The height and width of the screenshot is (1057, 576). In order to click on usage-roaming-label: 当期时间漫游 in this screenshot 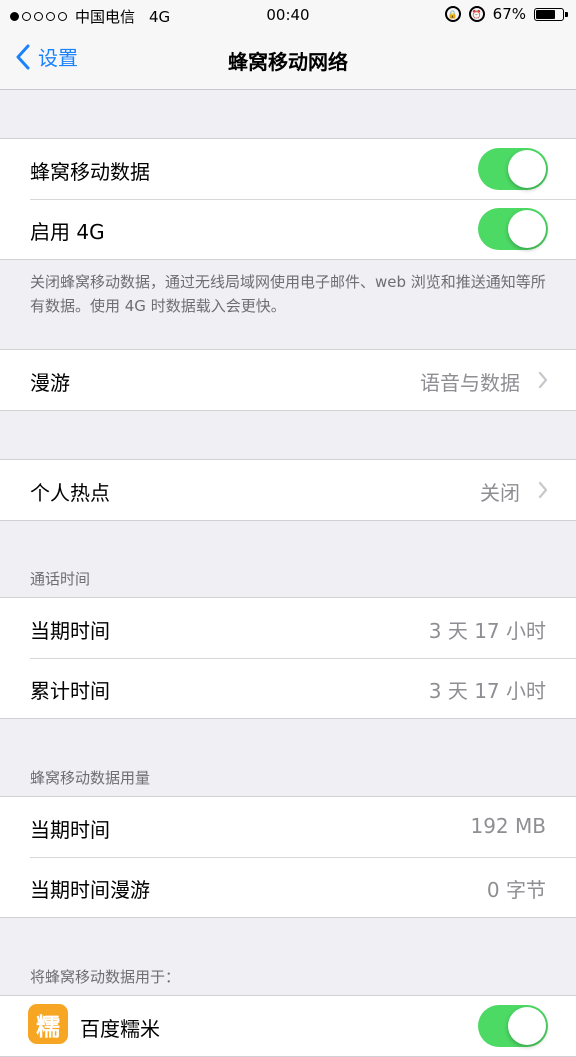, I will do `click(90, 890)`.